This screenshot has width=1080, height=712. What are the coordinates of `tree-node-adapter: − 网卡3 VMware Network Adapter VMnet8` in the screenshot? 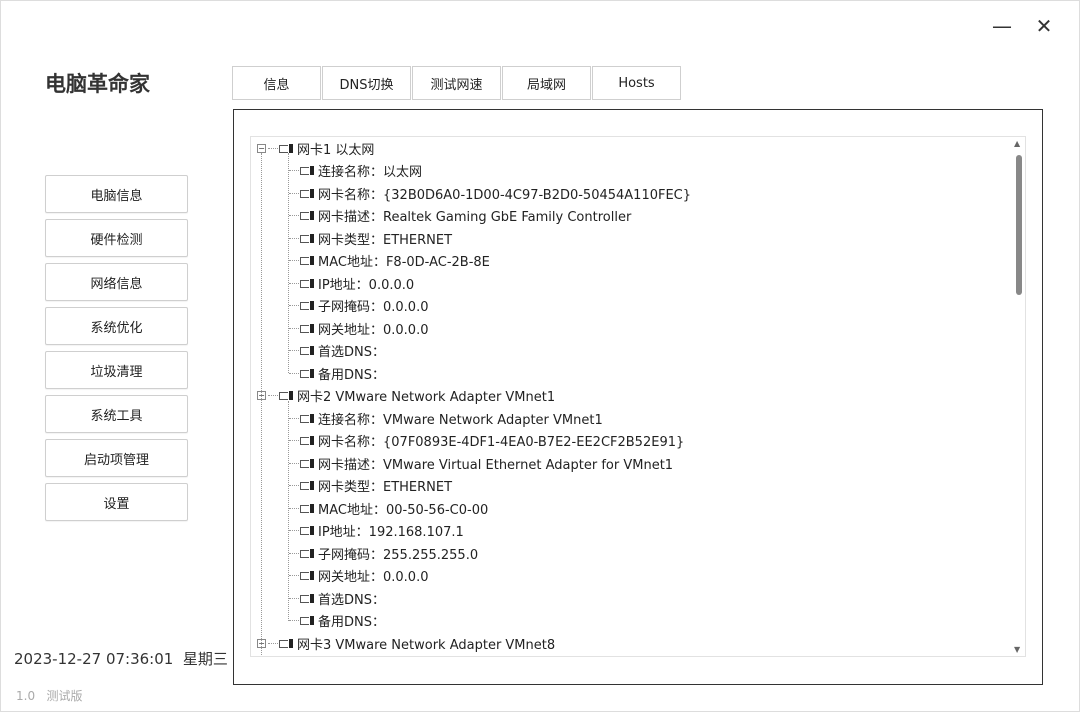 It's located at (406, 643).